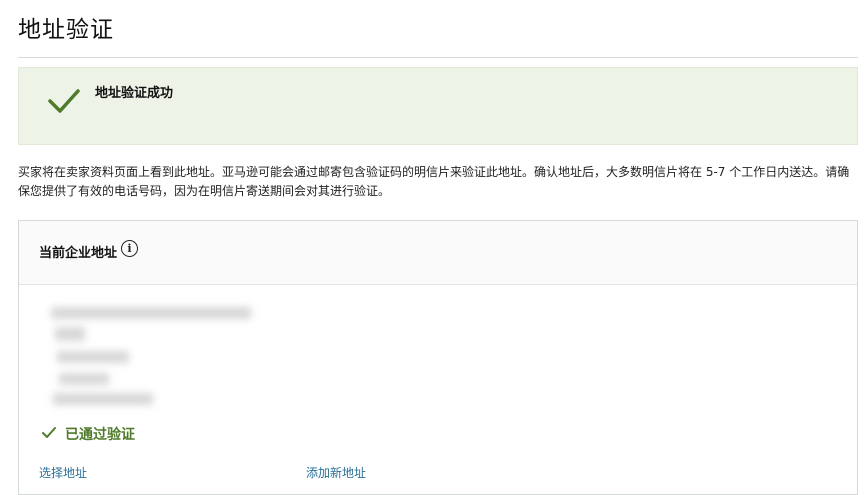 The width and height of the screenshot is (866, 495). Describe the element at coordinates (141, 356) in the screenshot. I see `redacted-address` at that location.